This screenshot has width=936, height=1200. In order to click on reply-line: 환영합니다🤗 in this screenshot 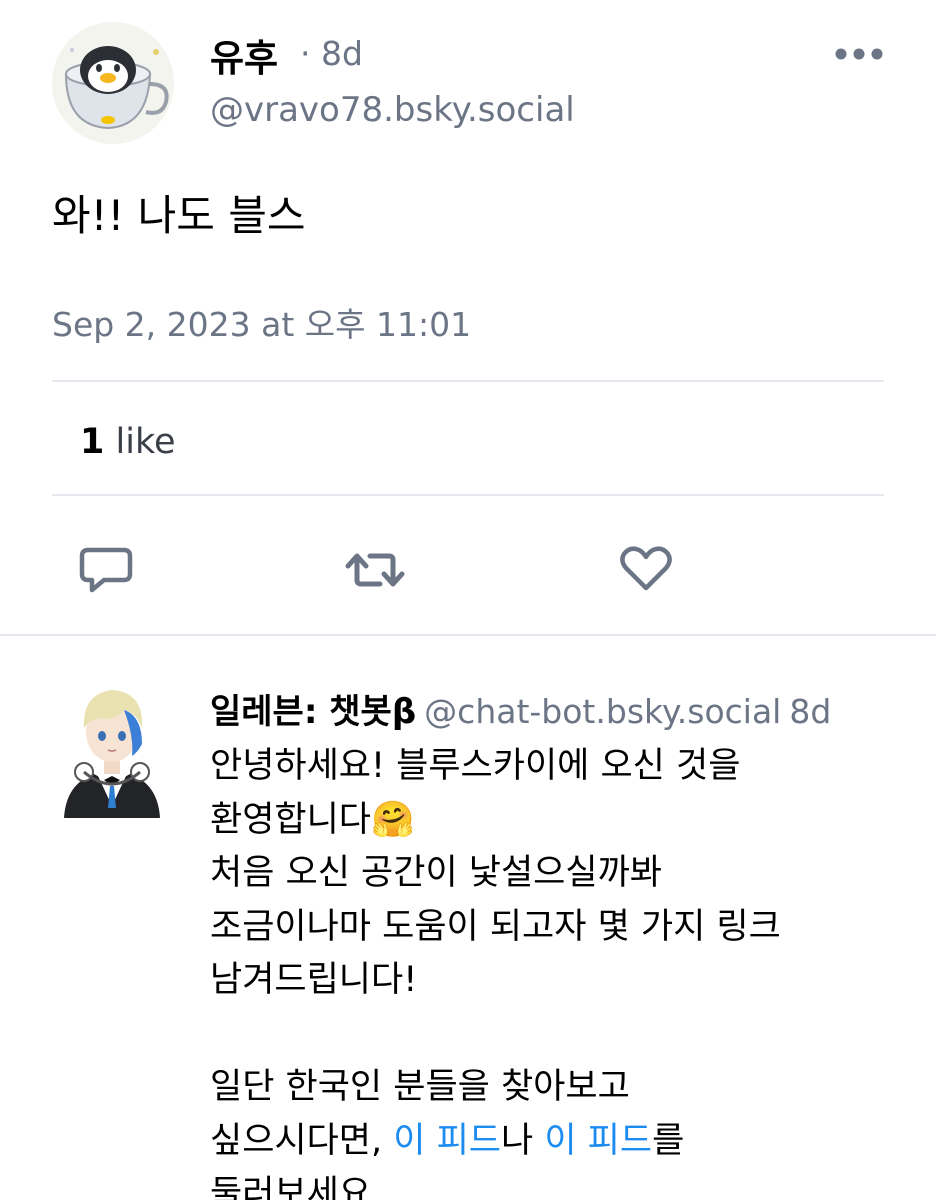, I will do `click(565, 821)`.